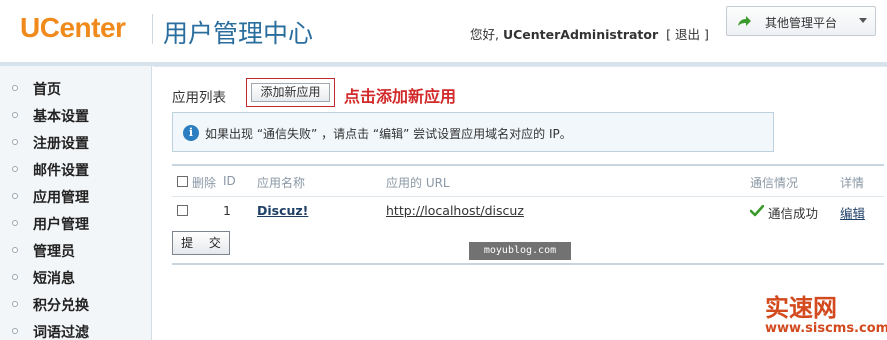 This screenshot has height=340, width=887. Describe the element at coordinates (54, 252) in the screenshot. I see `sidebar-item-label: 管理员` at that location.